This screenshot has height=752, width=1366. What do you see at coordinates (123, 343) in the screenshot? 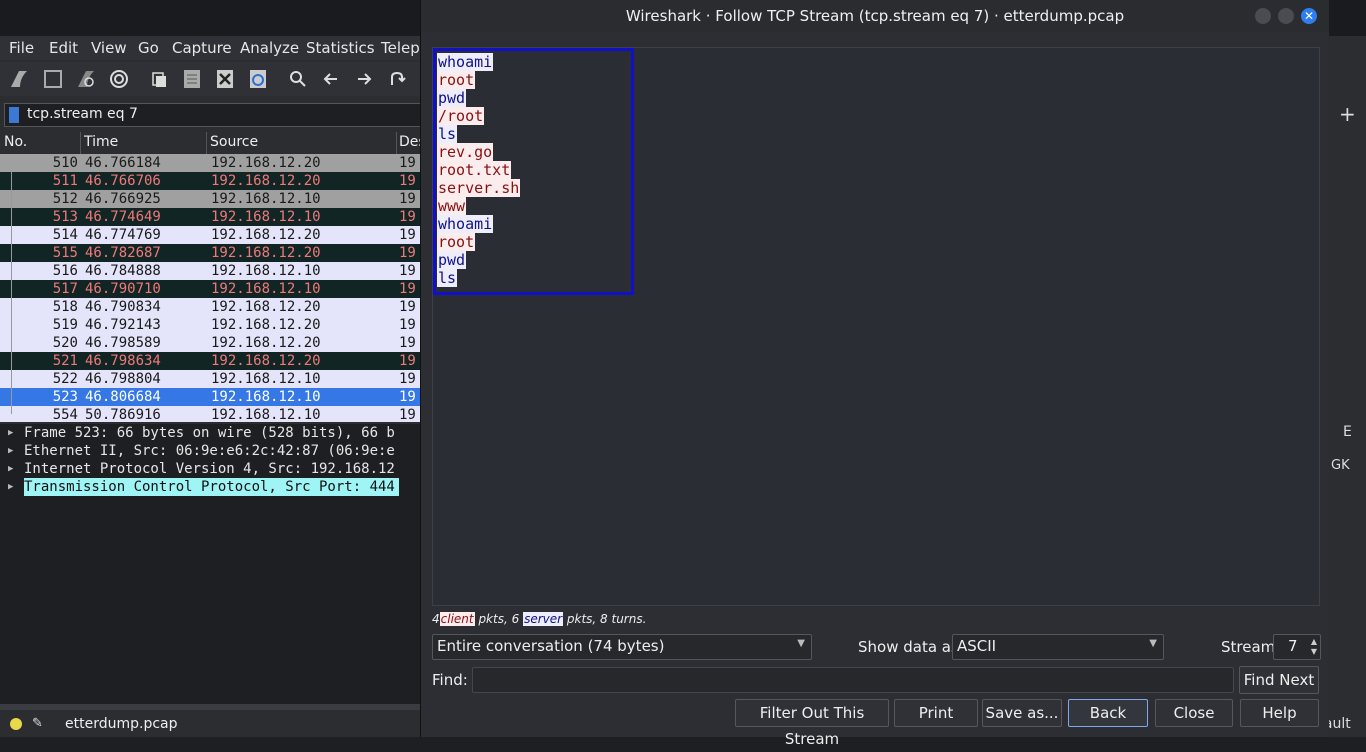
I see `packet-time: 46.798589` at bounding box center [123, 343].